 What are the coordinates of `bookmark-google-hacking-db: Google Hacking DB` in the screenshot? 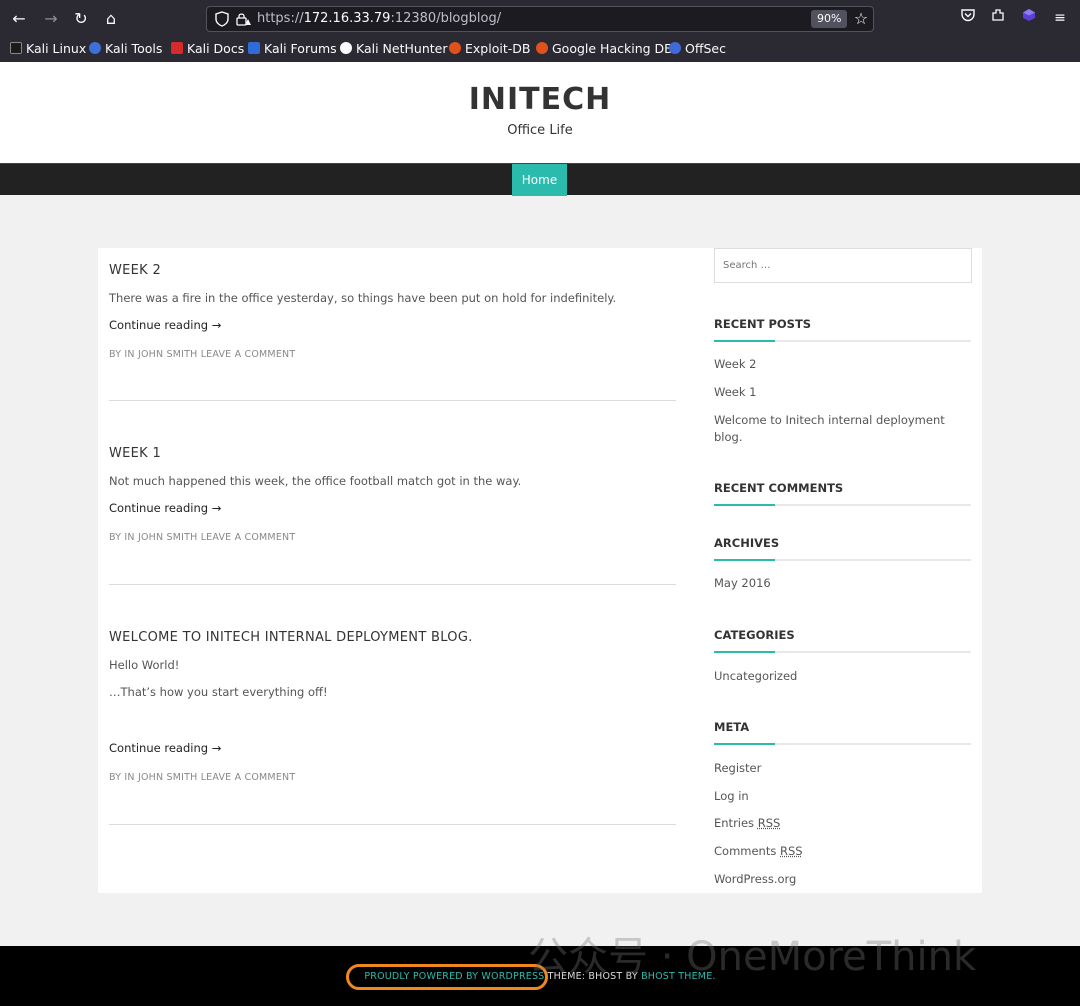 It's located at (604, 49).